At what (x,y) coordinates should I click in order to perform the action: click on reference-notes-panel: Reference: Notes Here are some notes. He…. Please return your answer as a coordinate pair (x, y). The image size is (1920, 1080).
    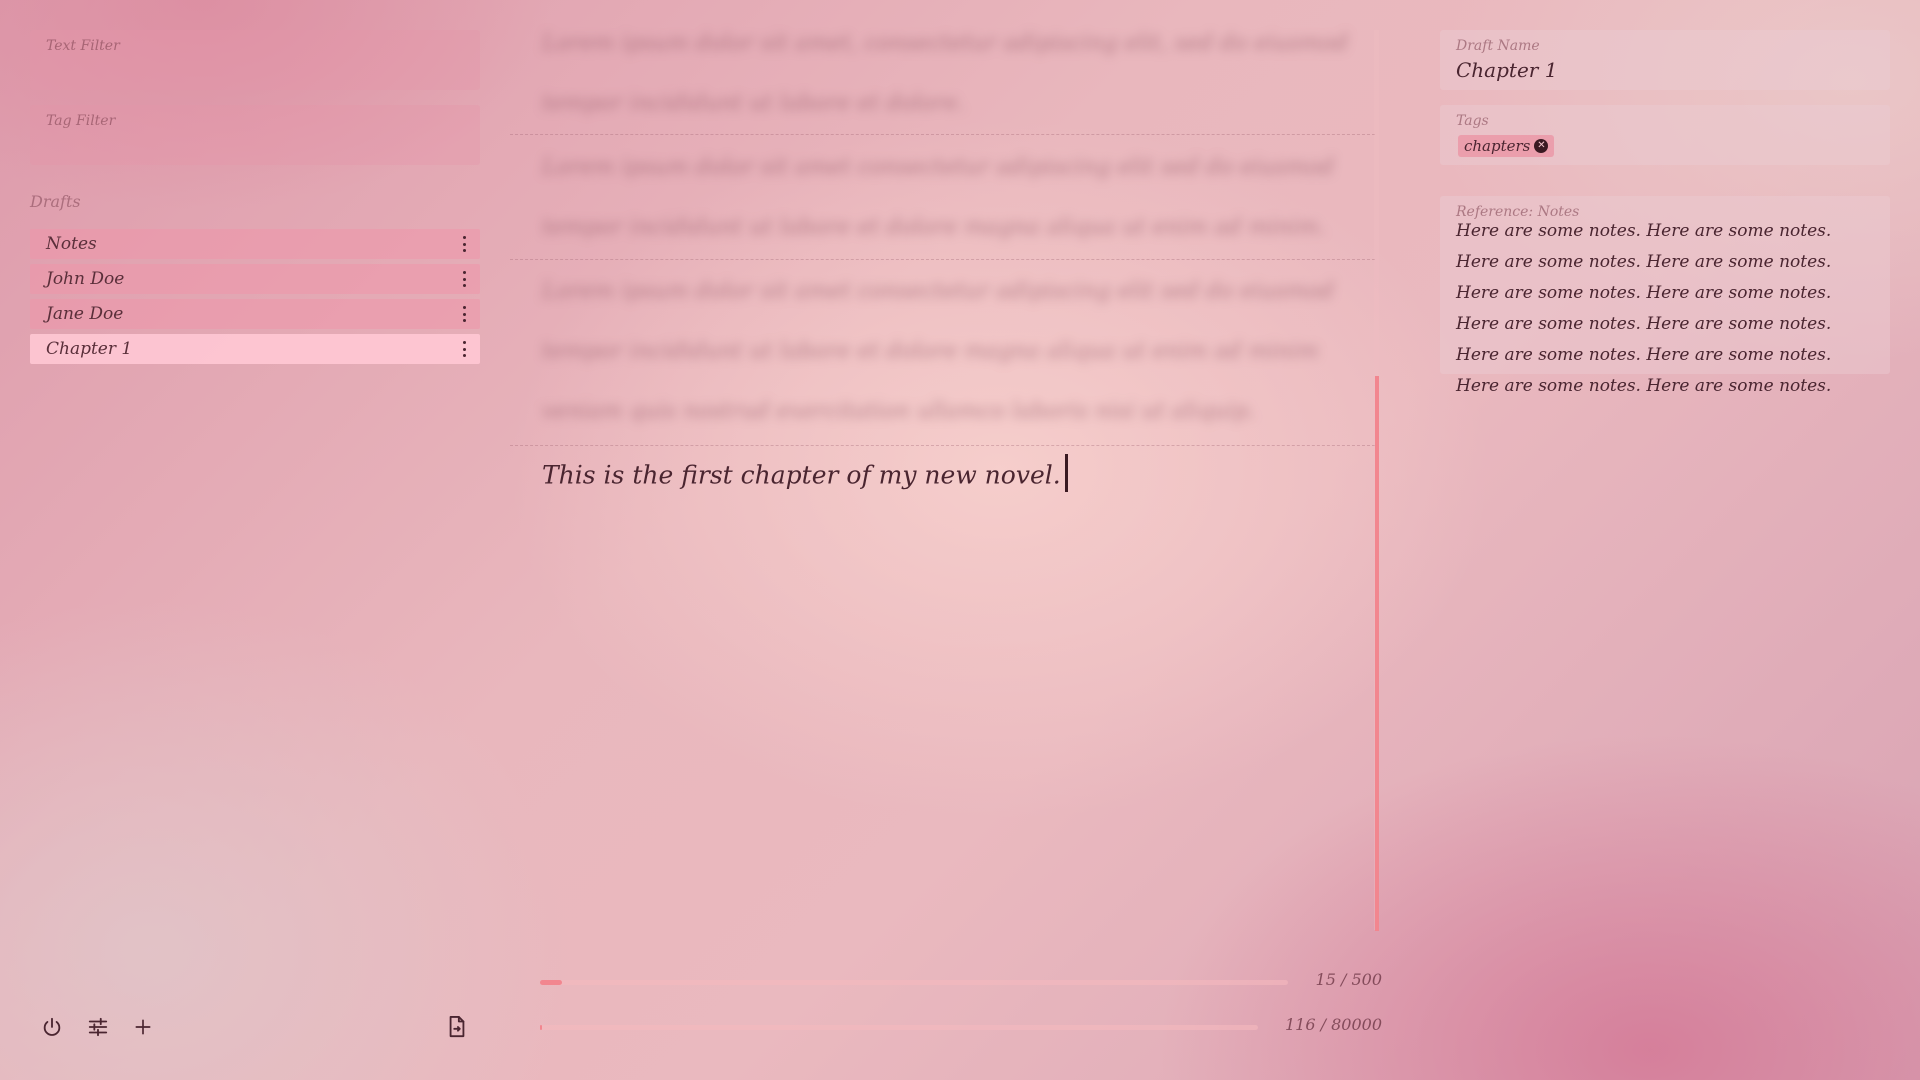
    Looking at the image, I should click on (1665, 296).